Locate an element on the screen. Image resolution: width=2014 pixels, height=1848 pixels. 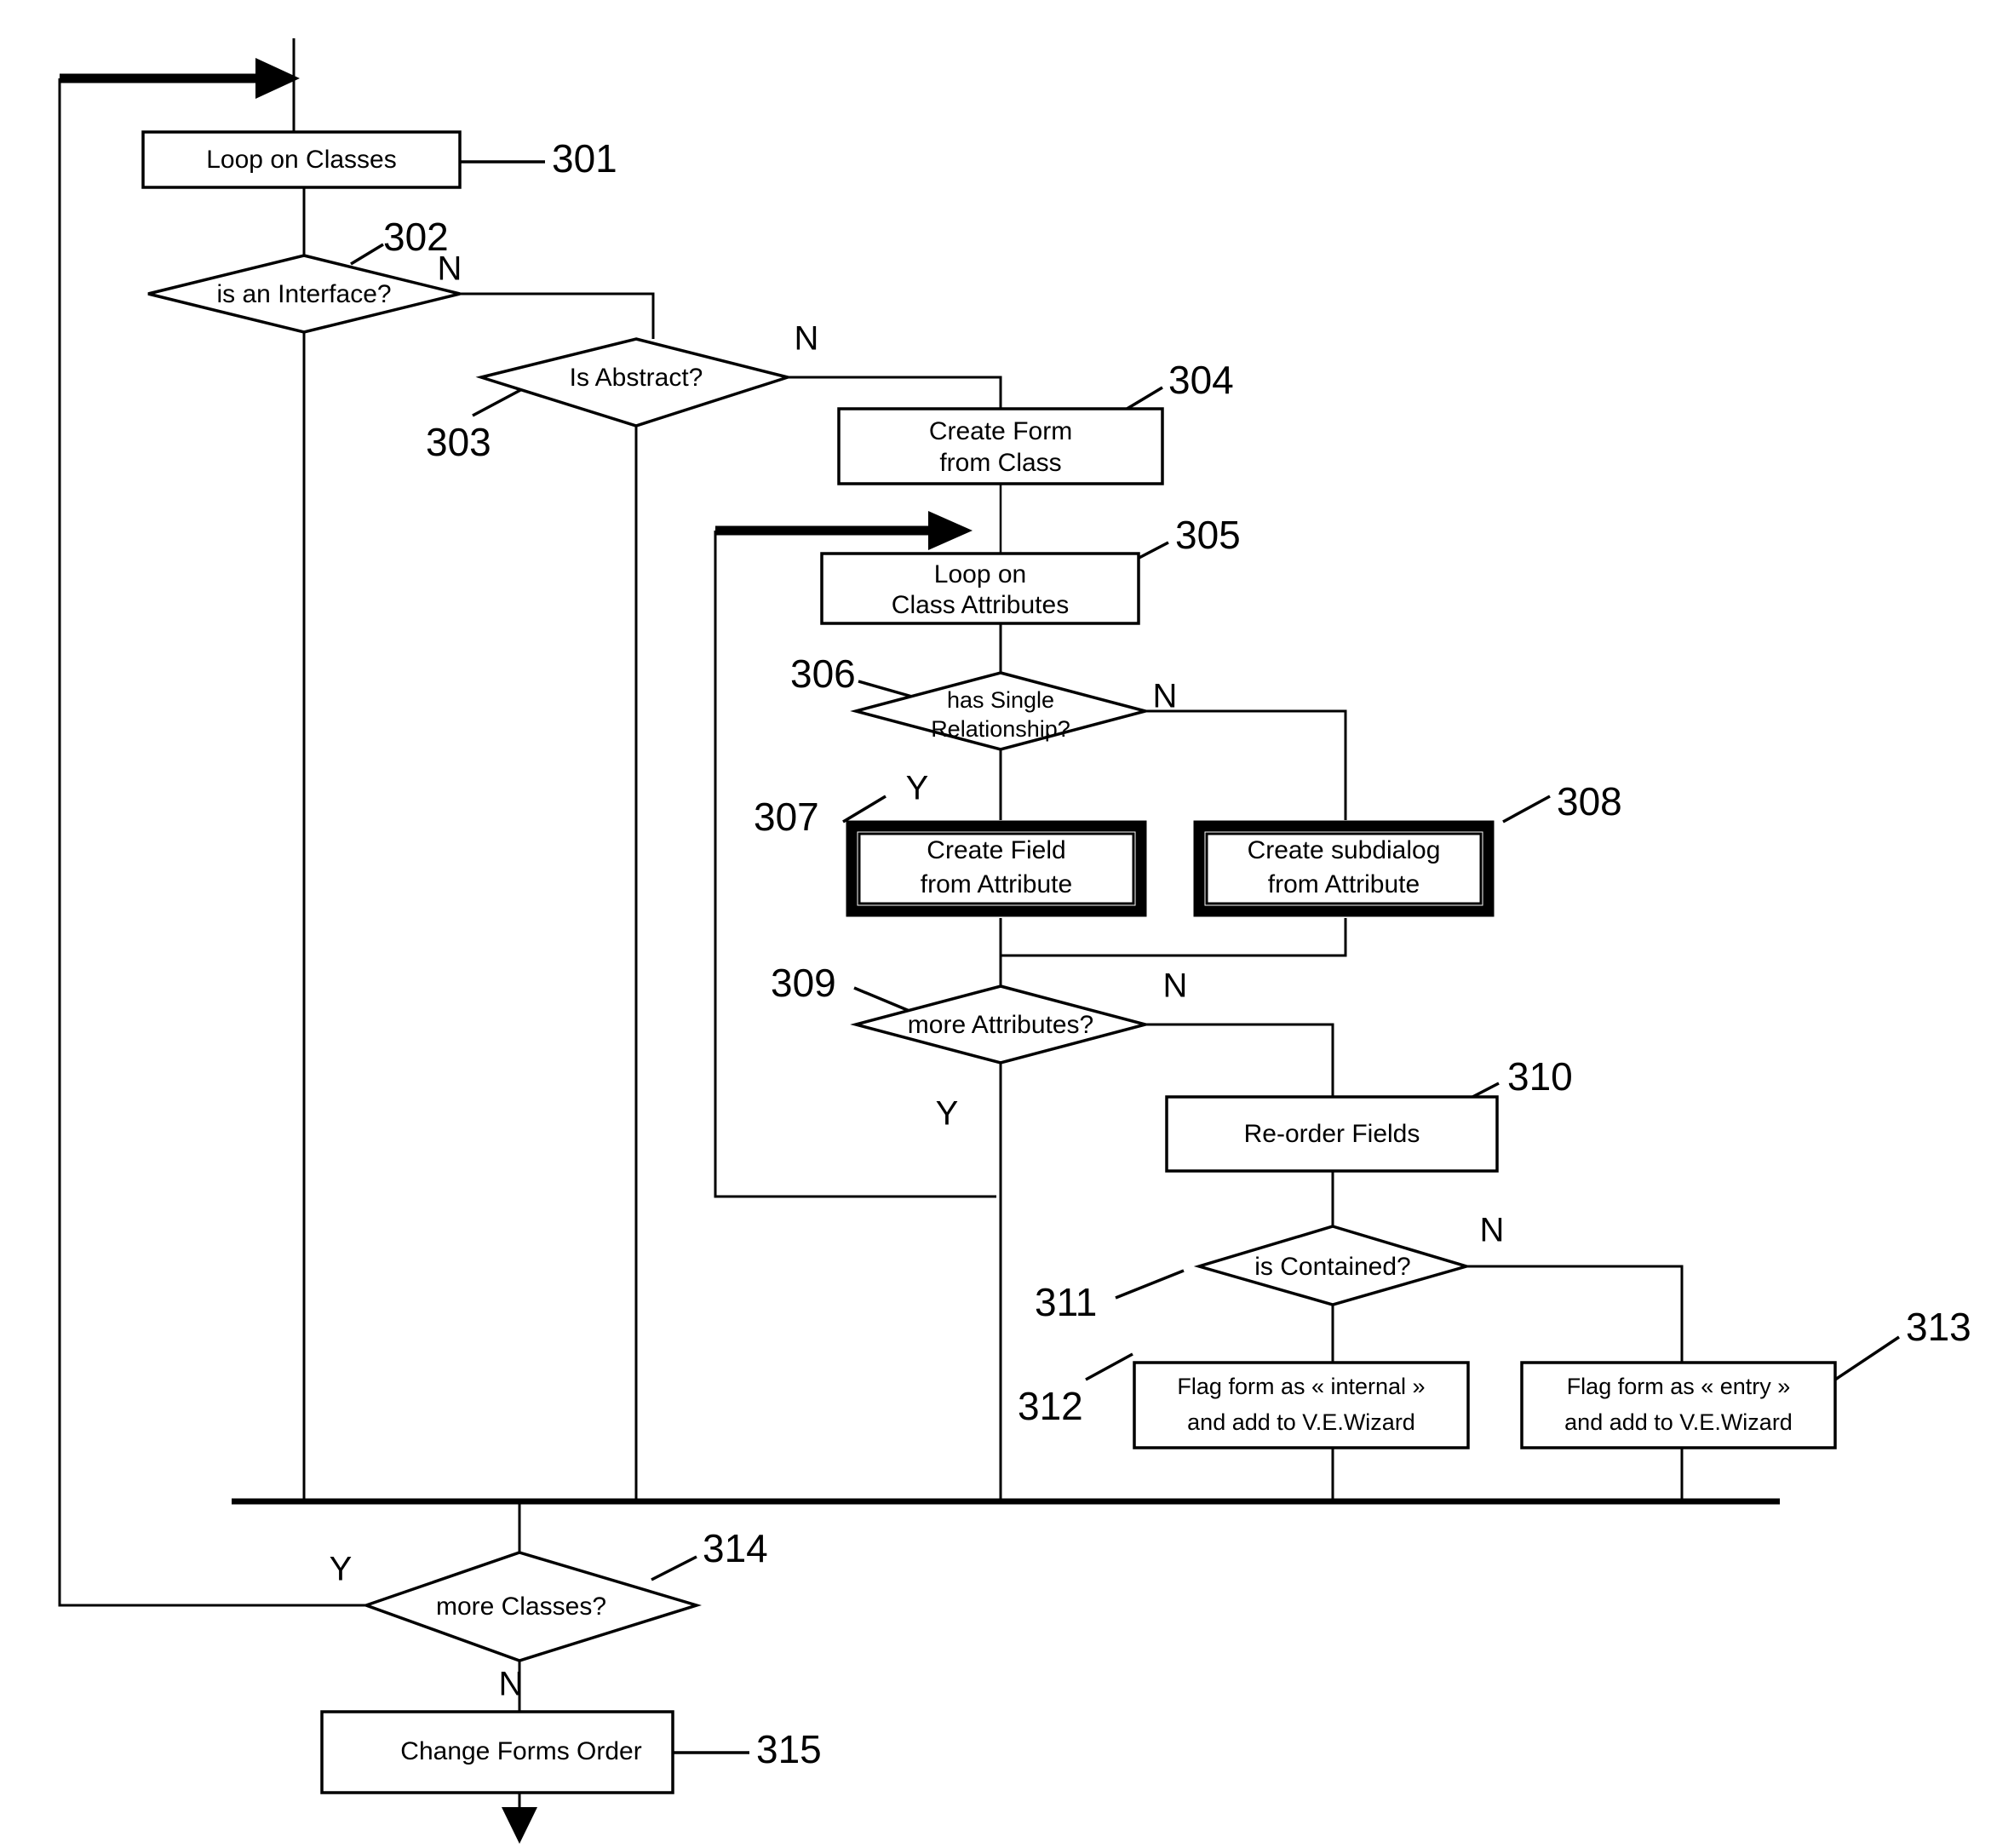
node-313-label-2: and add to V.E.Wizard is located at coordinates (1678, 1422).